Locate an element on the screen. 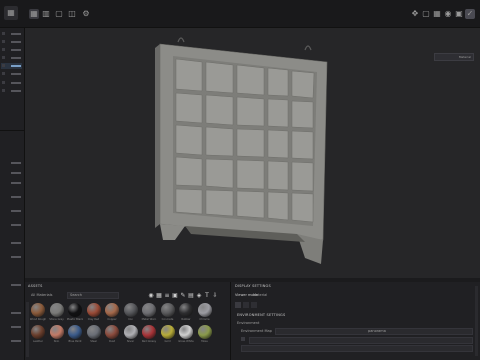 The image size is (480, 360). folder-icon: ▤ is located at coordinates (191, 296).